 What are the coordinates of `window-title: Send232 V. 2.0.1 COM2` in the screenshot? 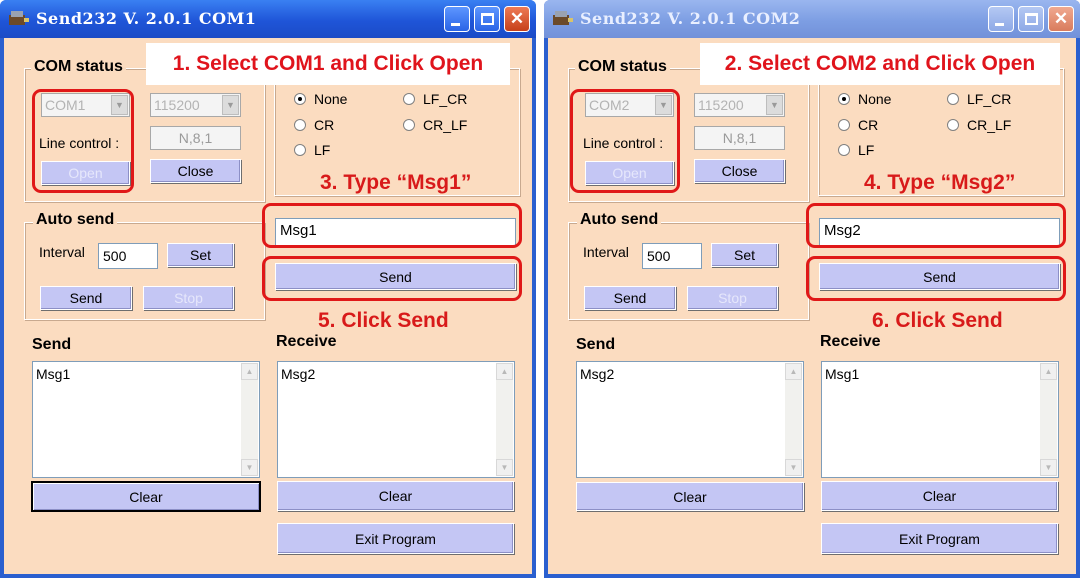 It's located at (690, 18).